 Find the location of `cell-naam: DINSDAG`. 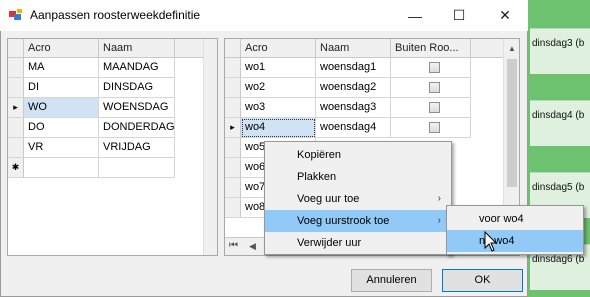

cell-naam: DINSDAG is located at coordinates (137, 88).